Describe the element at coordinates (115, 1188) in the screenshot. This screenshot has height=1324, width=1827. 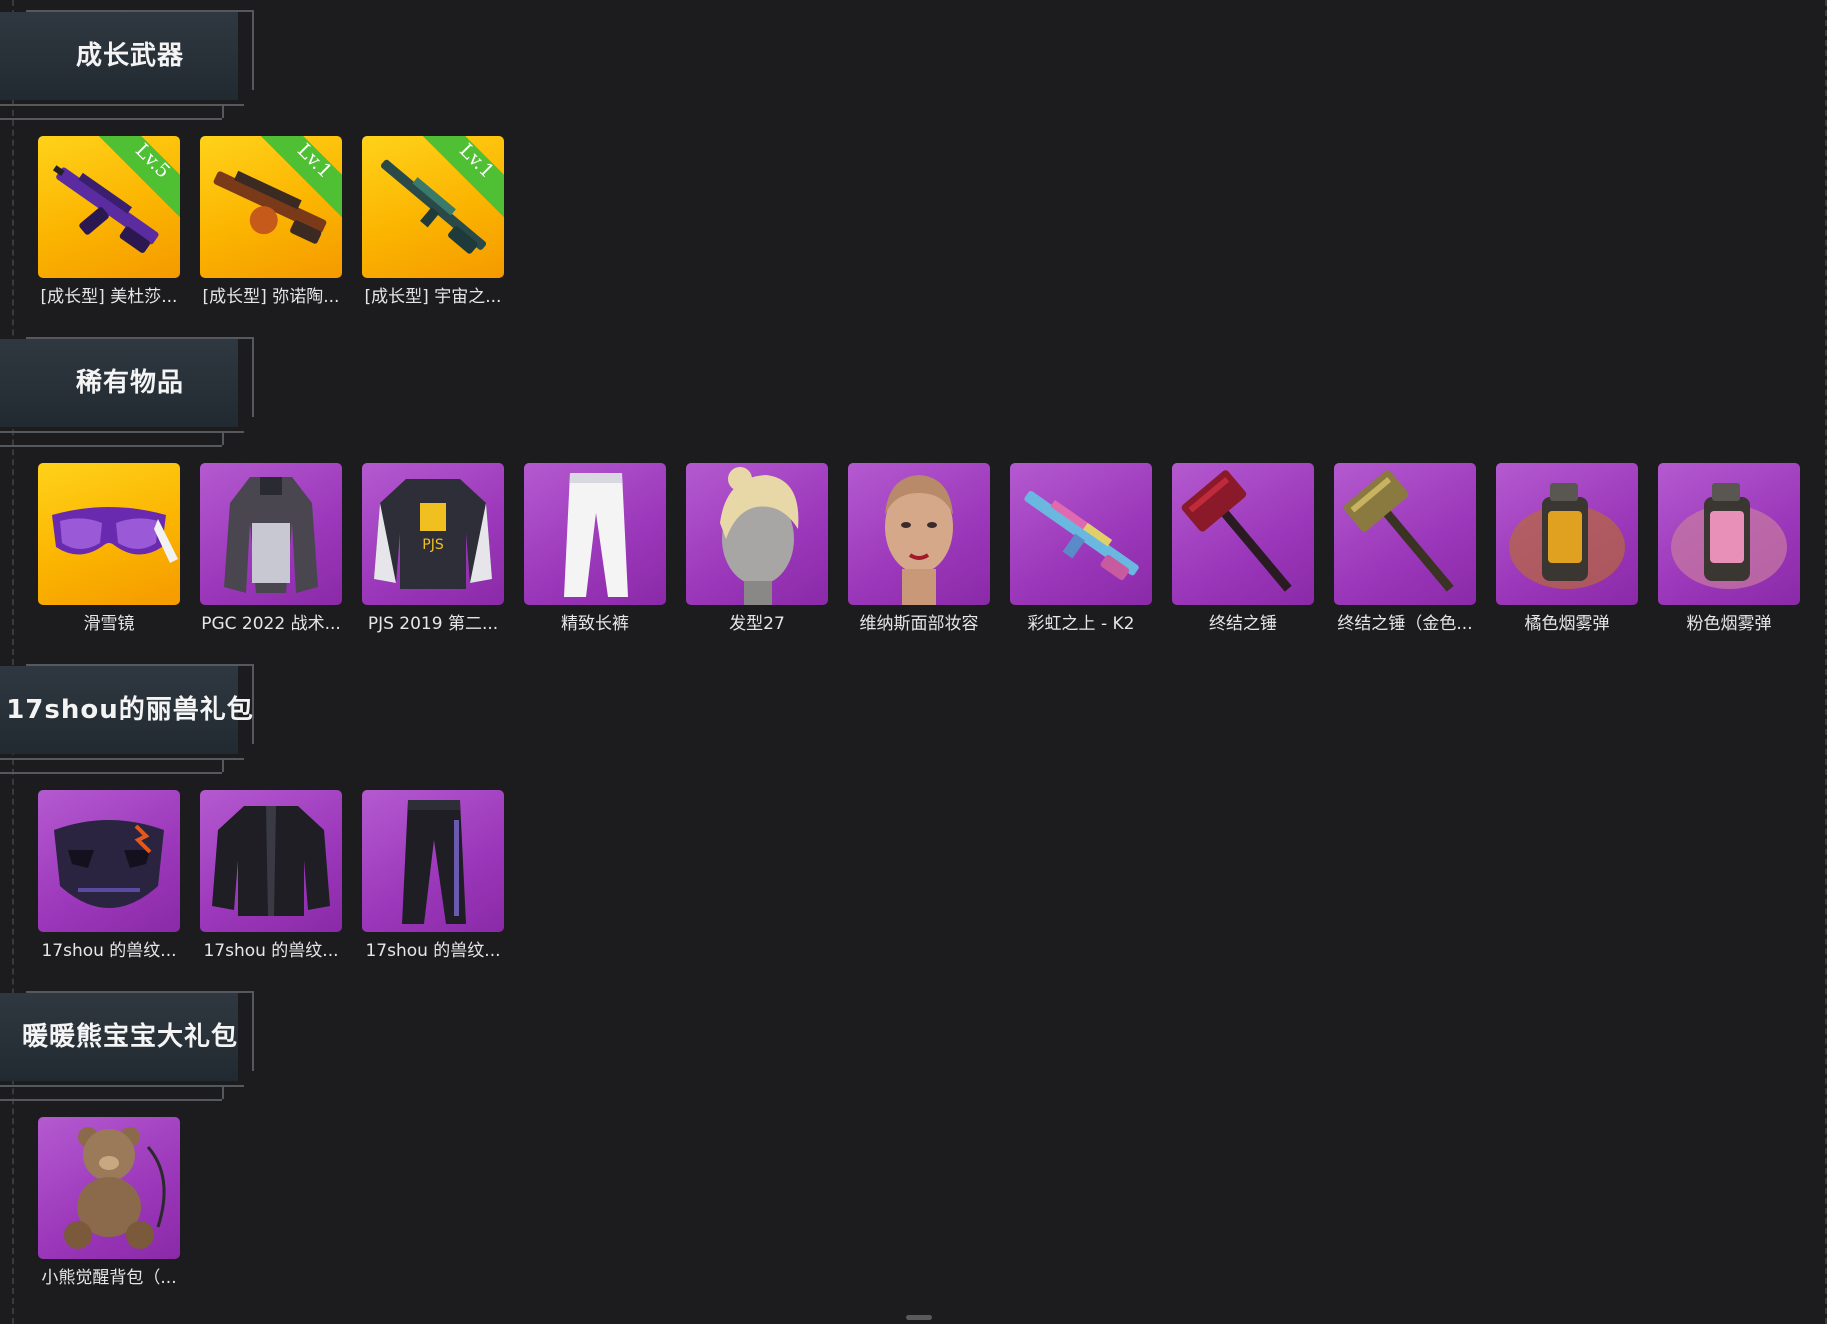
I see `teddy-bear-icon` at that location.